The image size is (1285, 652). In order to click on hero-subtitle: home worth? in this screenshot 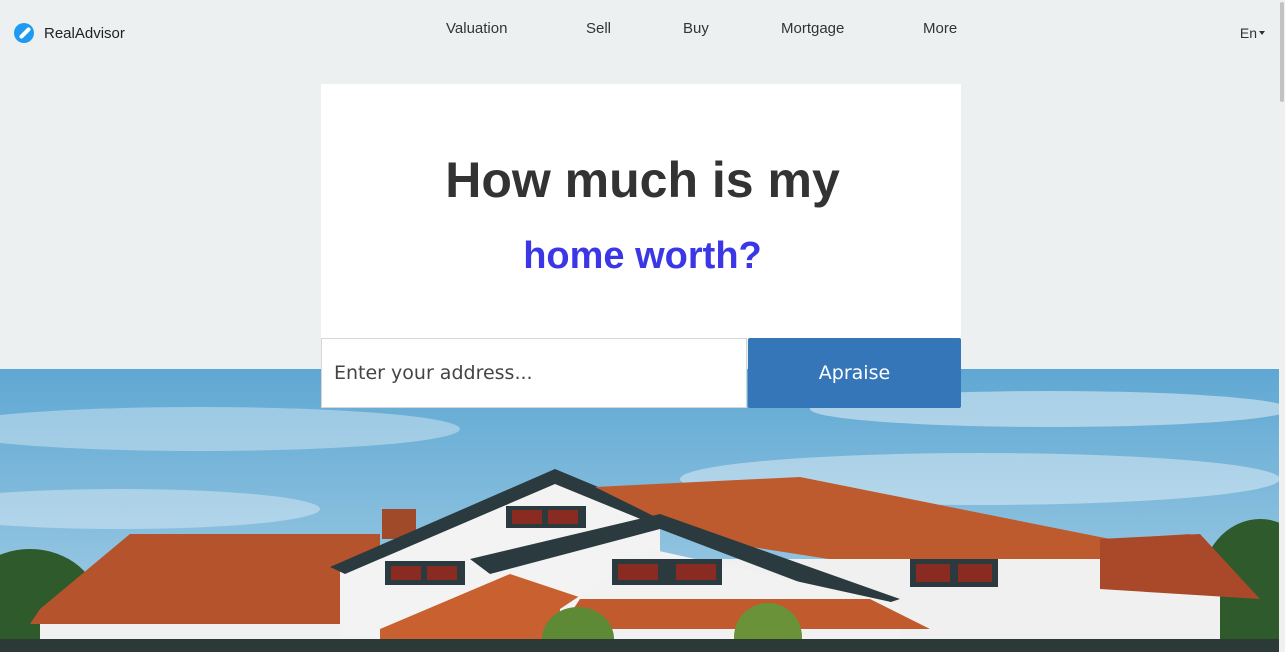, I will do `click(642, 256)`.